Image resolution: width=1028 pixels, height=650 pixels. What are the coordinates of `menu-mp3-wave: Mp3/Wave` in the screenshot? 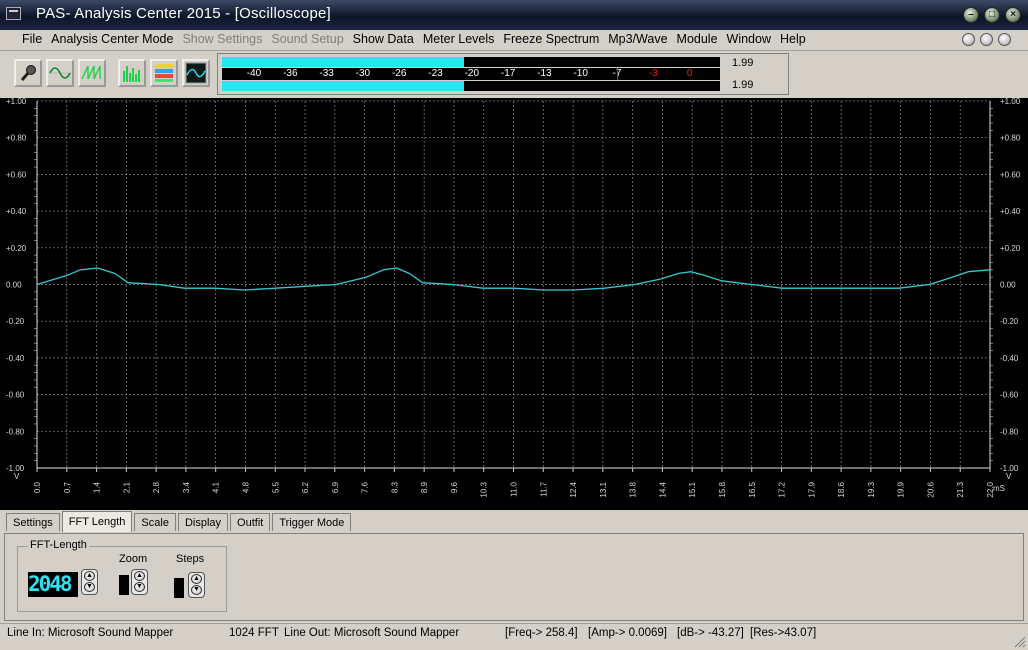 It's located at (637, 39).